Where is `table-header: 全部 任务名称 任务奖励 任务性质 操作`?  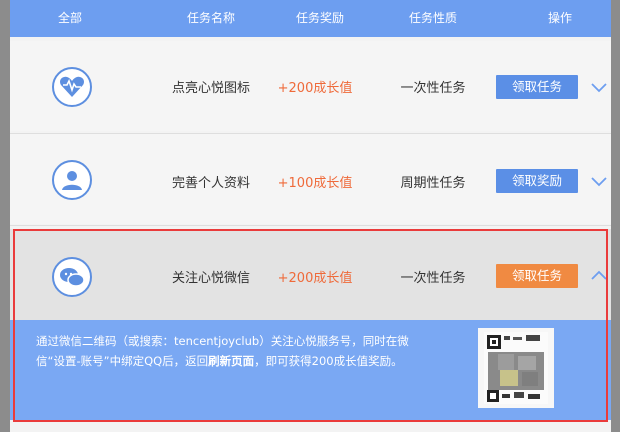
table-header: 全部 任务名称 任务奖励 任务性质 操作 is located at coordinates (310, 18).